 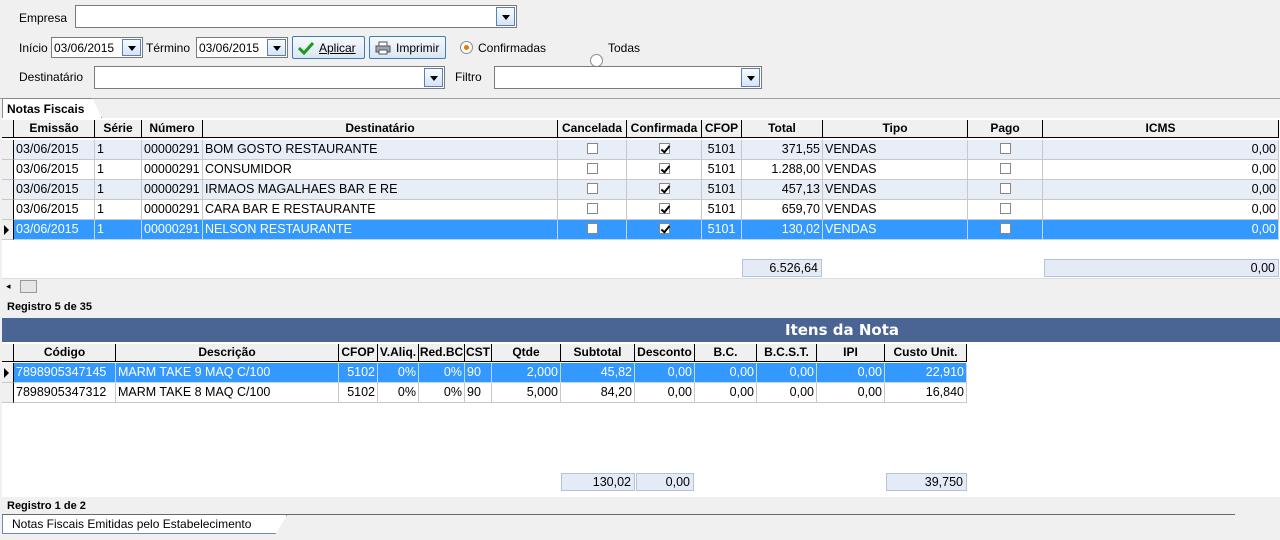 I want to click on column-header-numero: Número, so click(x=172, y=129).